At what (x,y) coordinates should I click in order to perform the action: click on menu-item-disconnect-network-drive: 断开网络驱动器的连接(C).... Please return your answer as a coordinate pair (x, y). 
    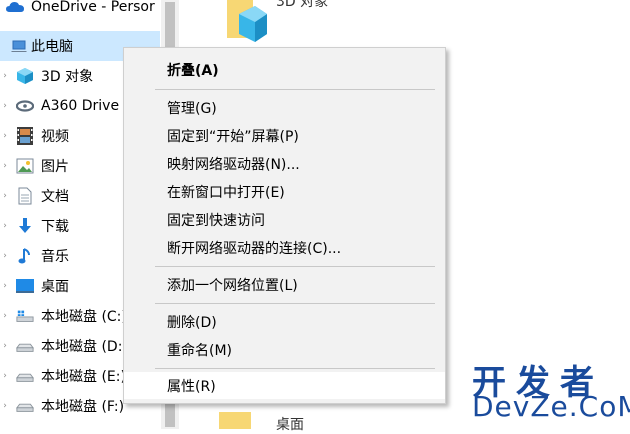
    Looking at the image, I should click on (284, 247).